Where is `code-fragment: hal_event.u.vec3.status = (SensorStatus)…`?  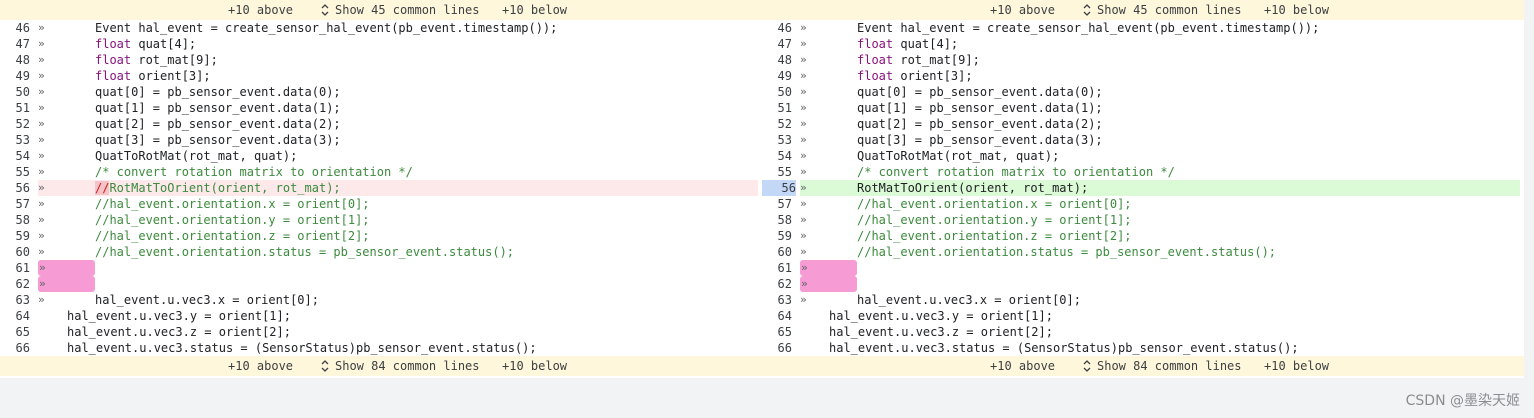 code-fragment: hal_event.u.vec3.status = (SensorStatus)… is located at coordinates (302, 348).